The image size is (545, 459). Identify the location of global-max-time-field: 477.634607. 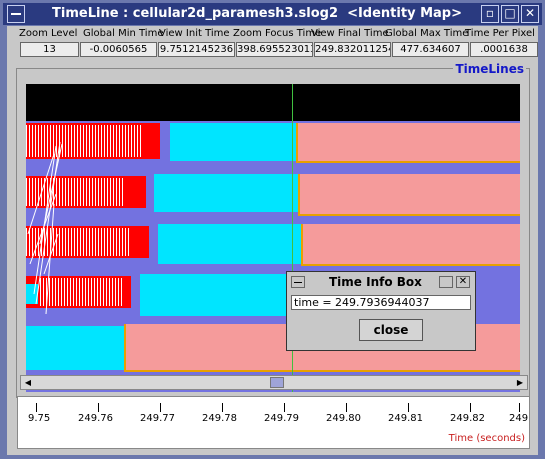
(430, 49).